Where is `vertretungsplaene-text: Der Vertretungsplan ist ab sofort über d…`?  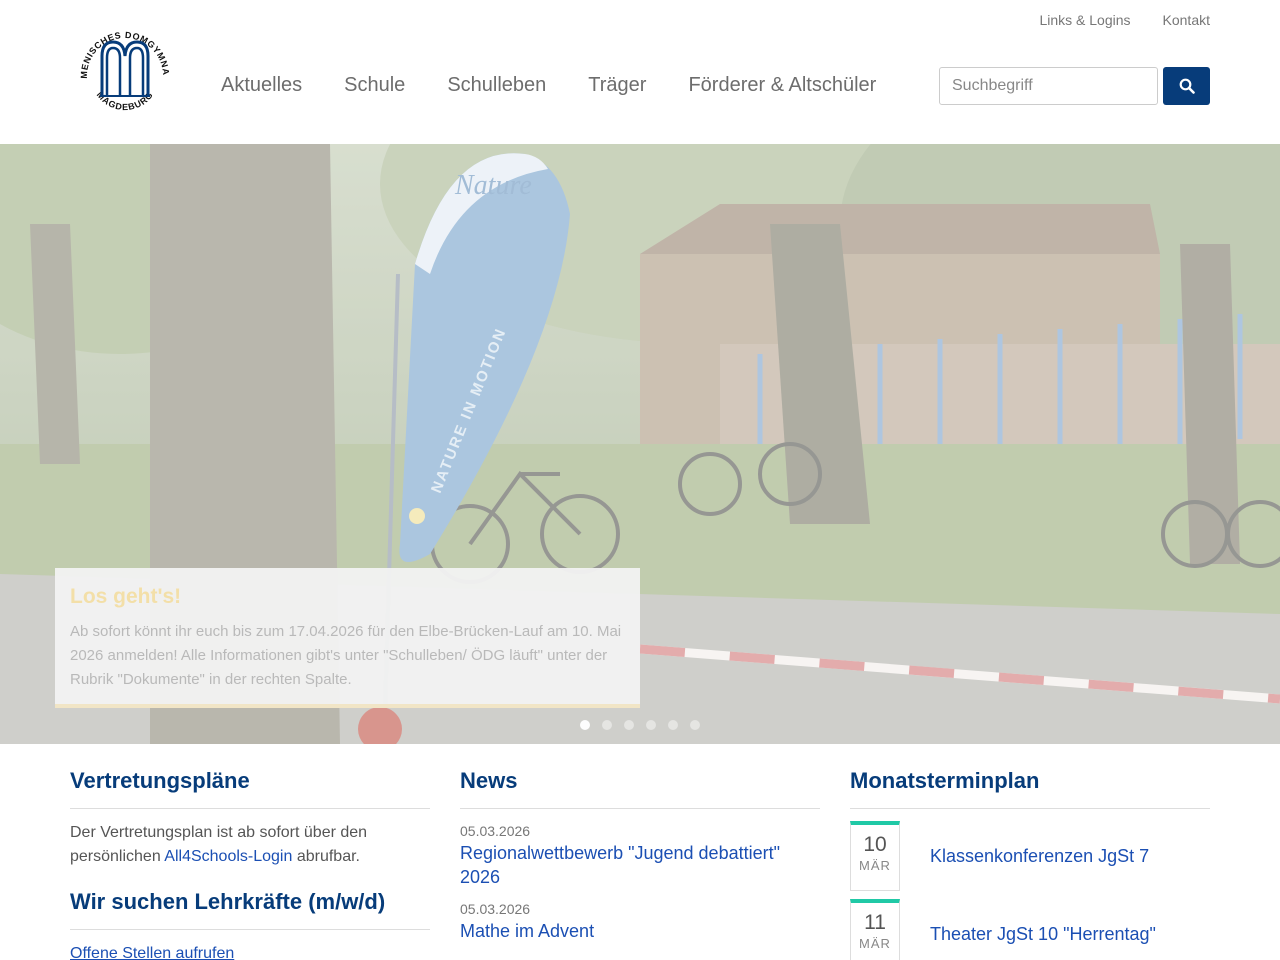
vertretungsplaene-text: Der Vertretungsplan ist ab sofort über d… is located at coordinates (250, 845).